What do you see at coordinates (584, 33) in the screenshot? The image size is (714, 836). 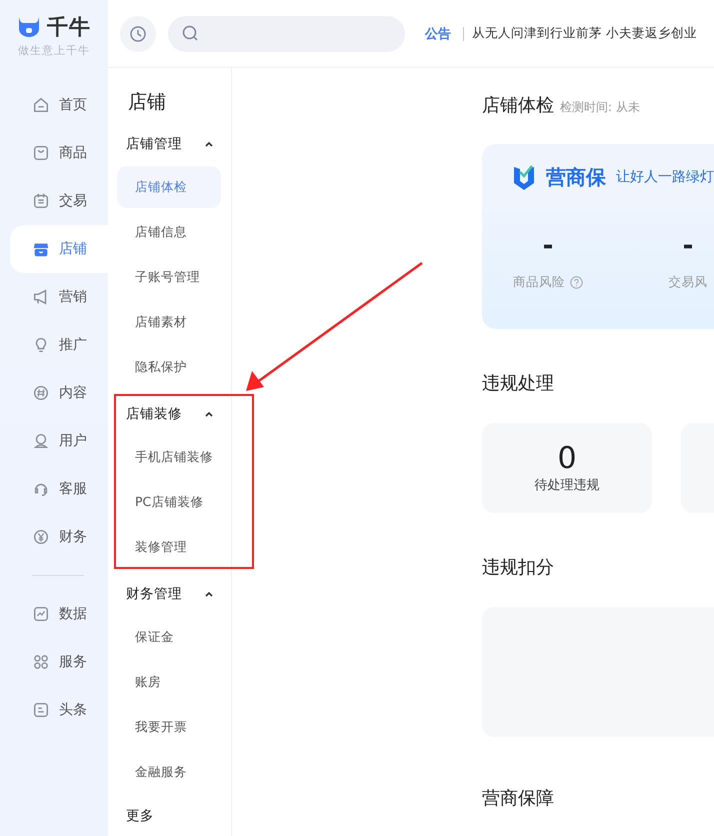 I see `notice-link: 从无人问津到行业前茅 小夫妻返乡创业` at bounding box center [584, 33].